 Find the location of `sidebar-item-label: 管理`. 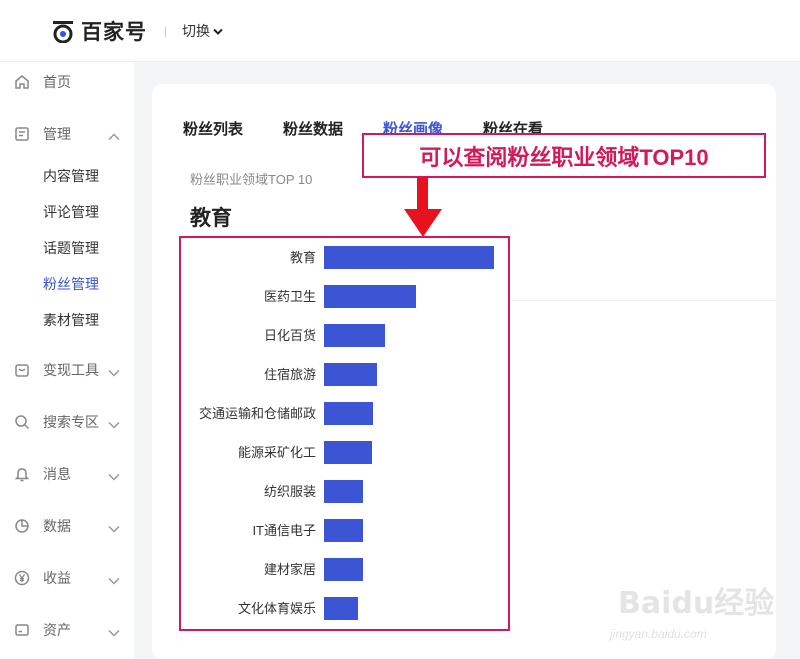

sidebar-item-label: 管理 is located at coordinates (57, 134).